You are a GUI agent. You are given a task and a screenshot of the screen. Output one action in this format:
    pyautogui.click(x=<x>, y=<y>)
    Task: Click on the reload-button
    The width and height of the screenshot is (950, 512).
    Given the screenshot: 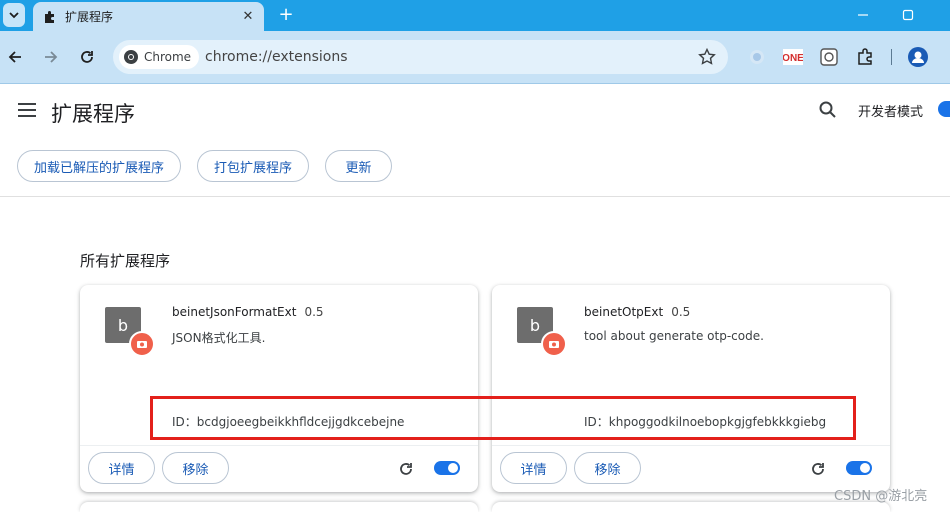 What is the action you would take?
    pyautogui.click(x=87, y=57)
    